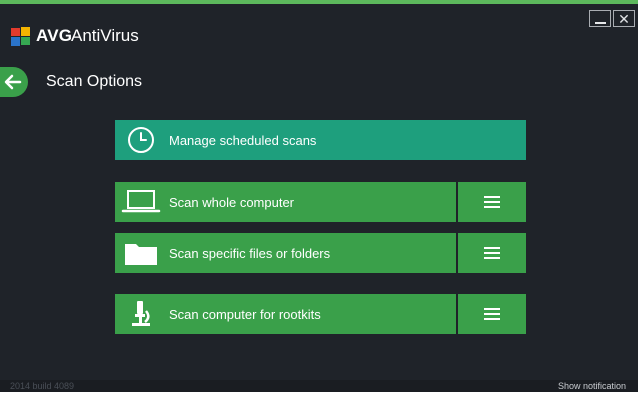  What do you see at coordinates (141, 314) in the screenshot?
I see `microscope-icon` at bounding box center [141, 314].